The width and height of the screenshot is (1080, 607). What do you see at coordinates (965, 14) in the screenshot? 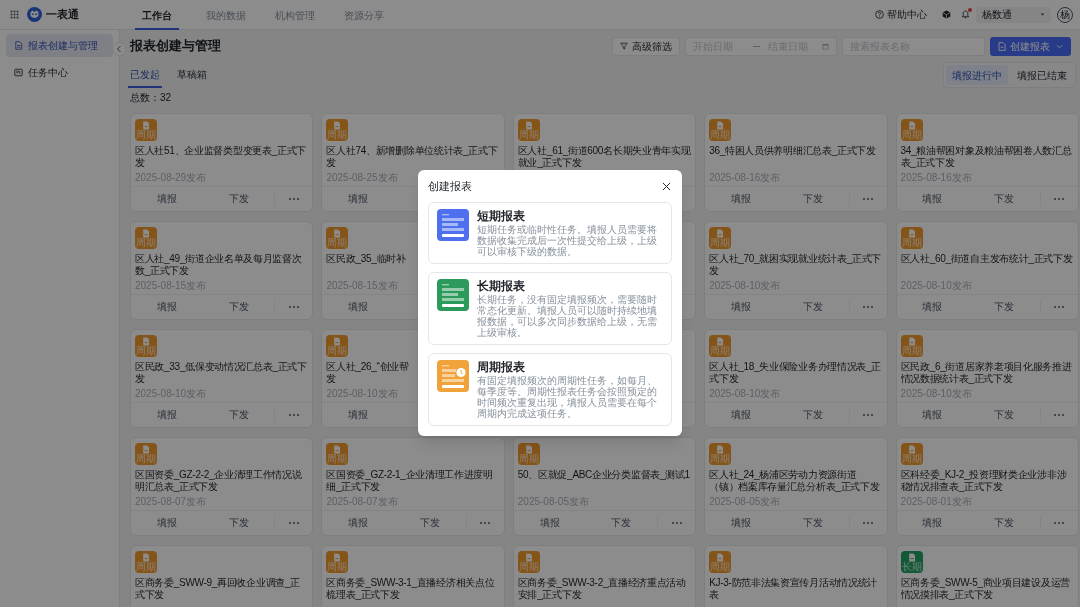
I see `bell-icon` at bounding box center [965, 14].